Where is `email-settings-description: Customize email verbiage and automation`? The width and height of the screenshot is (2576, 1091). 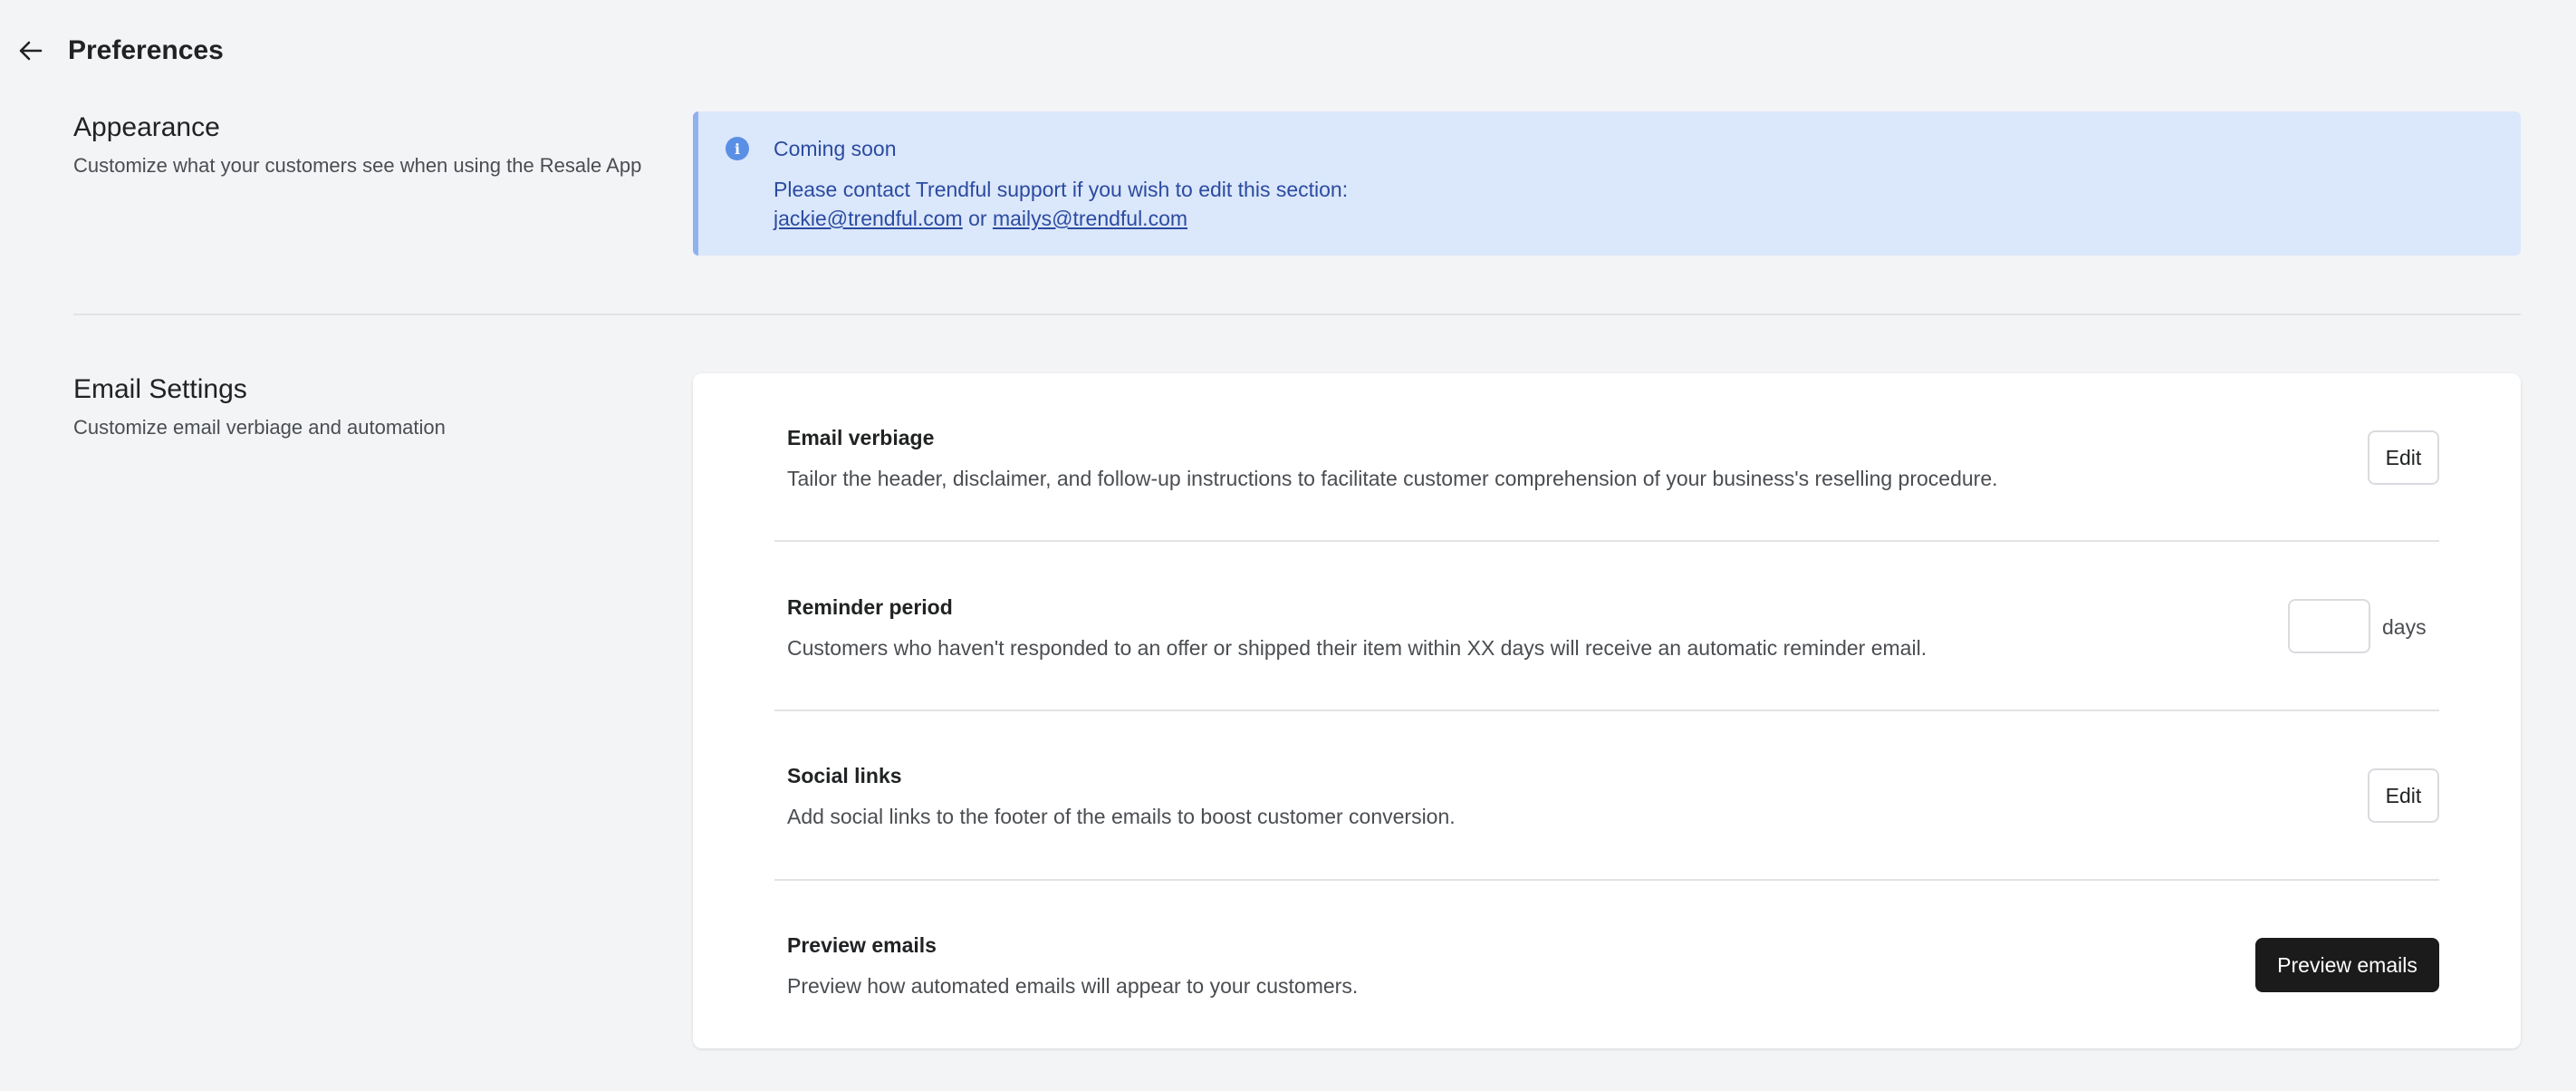
email-settings-description: Customize email verbiage and automation is located at coordinates (259, 427).